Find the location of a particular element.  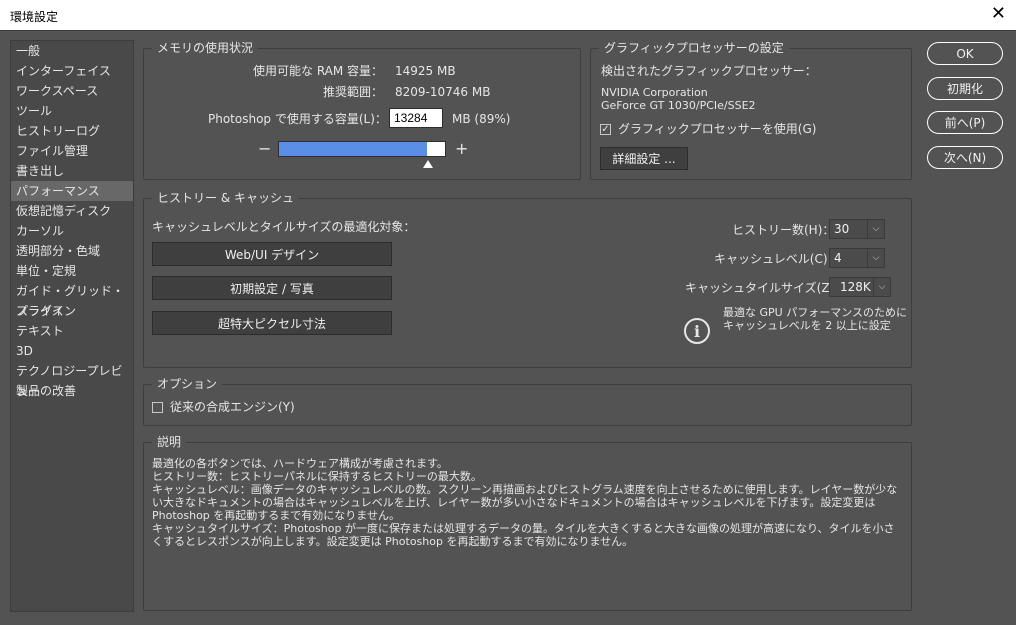

sidebar-item: 透明部分・色域 is located at coordinates (72, 251).